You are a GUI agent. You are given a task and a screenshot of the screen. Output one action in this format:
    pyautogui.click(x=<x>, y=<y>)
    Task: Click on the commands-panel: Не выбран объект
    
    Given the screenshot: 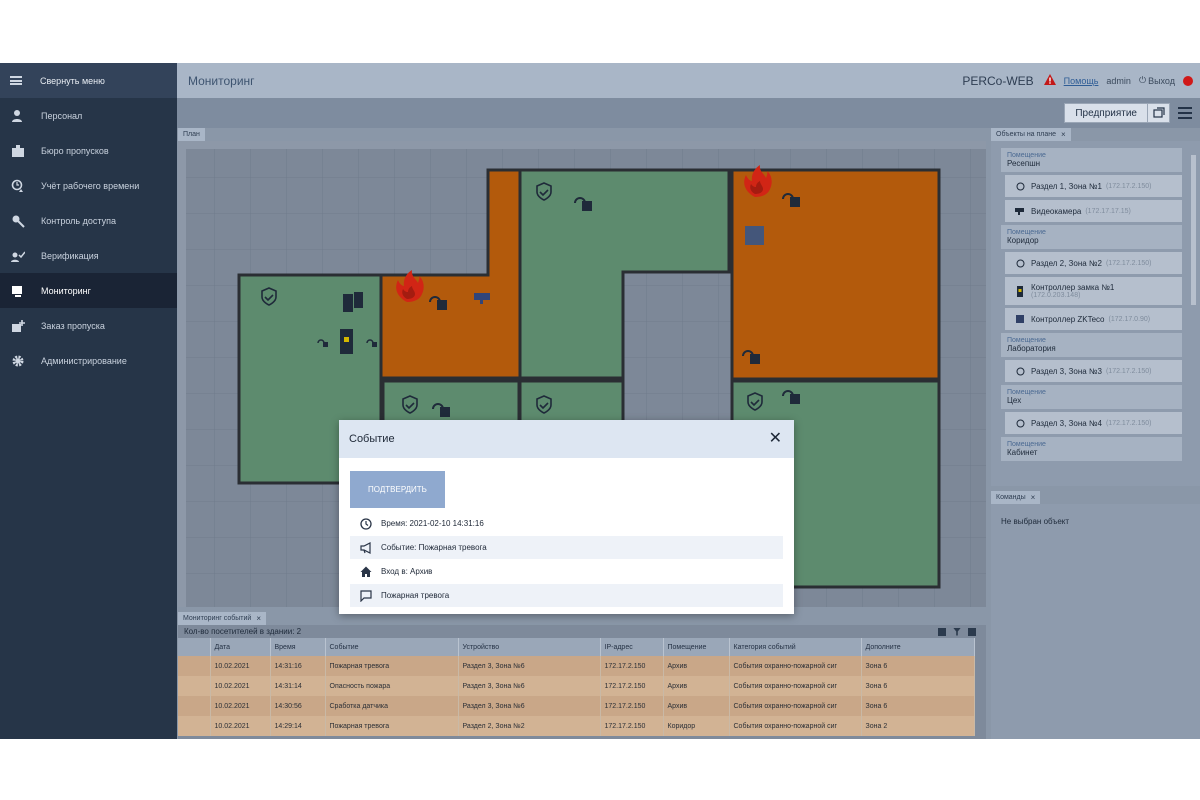 What is the action you would take?
    pyautogui.click(x=1095, y=621)
    